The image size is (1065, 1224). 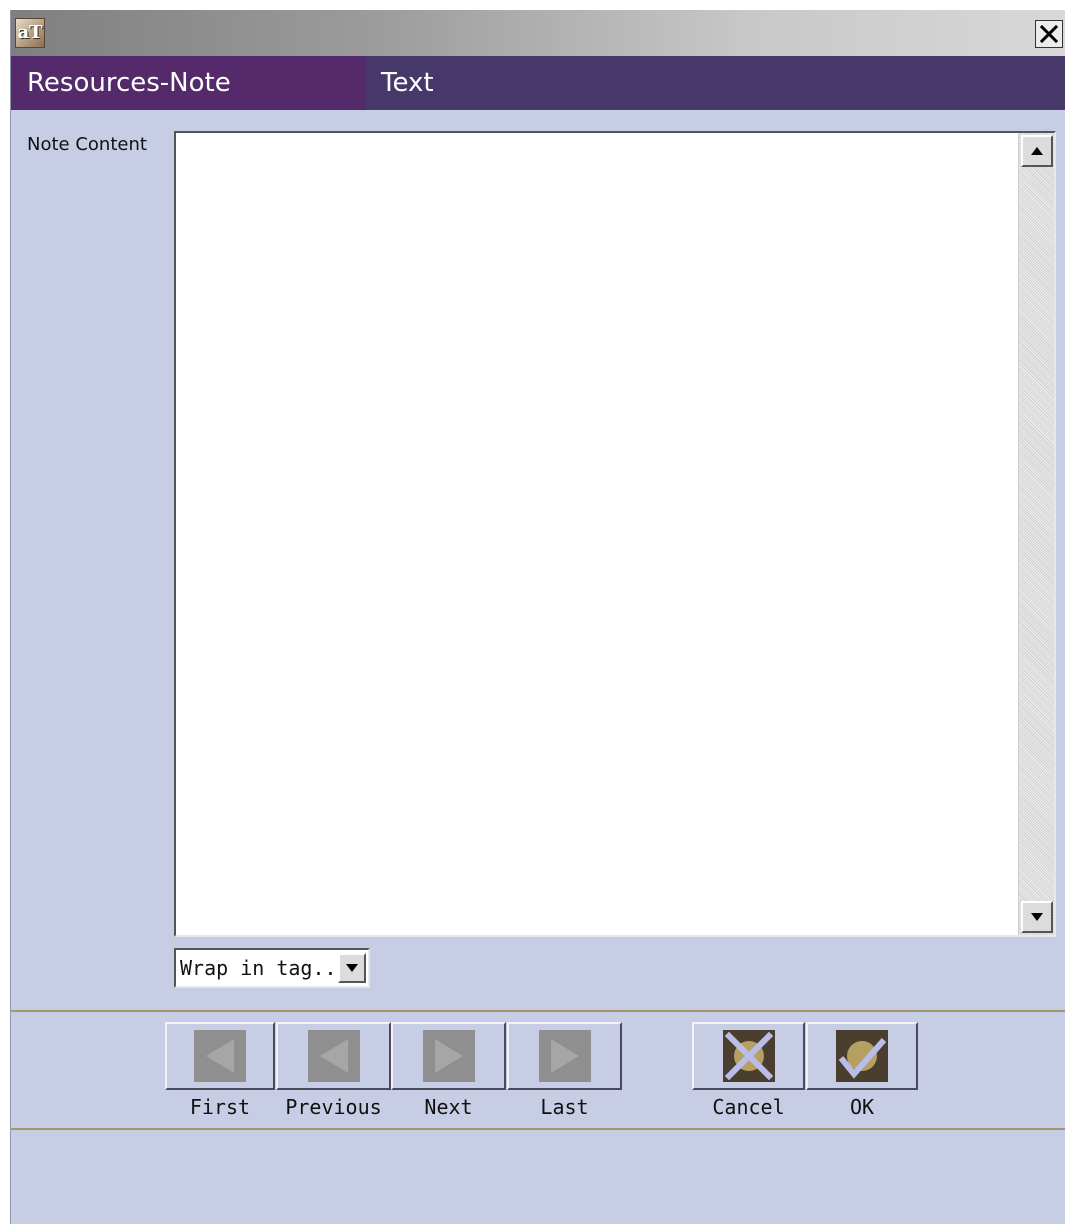 I want to click on next-label: Next, so click(x=448, y=1107).